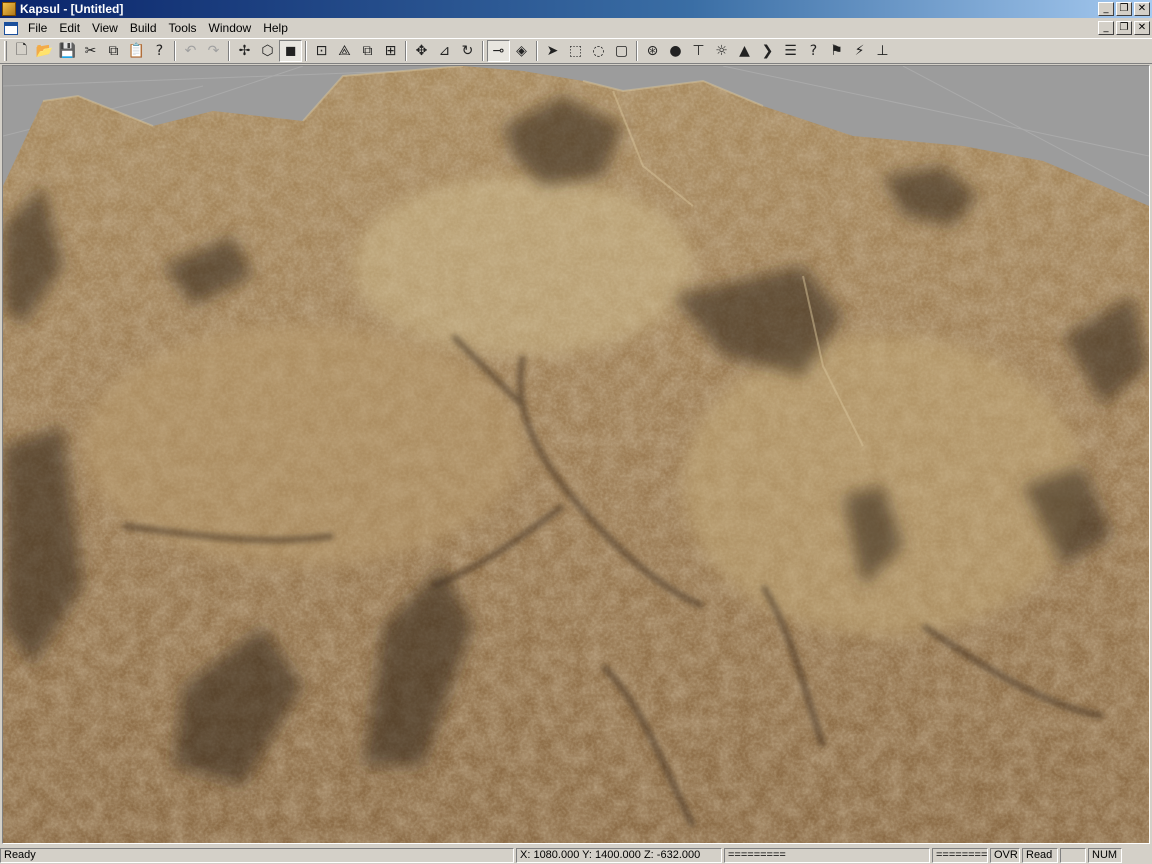  Describe the element at coordinates (69, 28) in the screenshot. I see `menu-edit: Edit` at that location.